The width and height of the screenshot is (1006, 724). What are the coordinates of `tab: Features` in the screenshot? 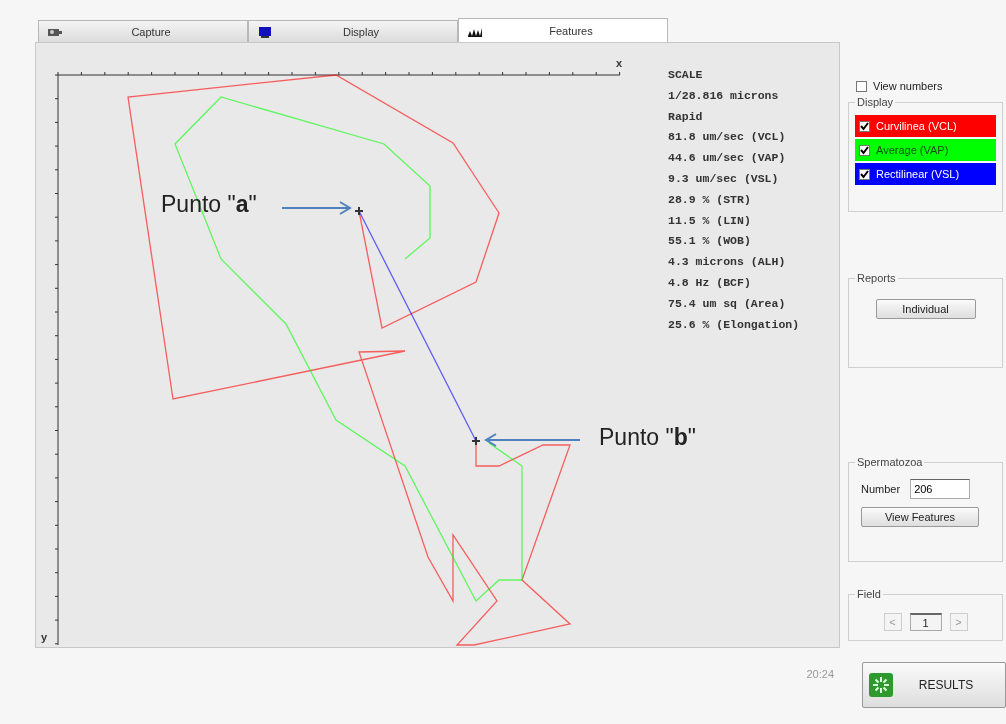 It's located at (563, 30).